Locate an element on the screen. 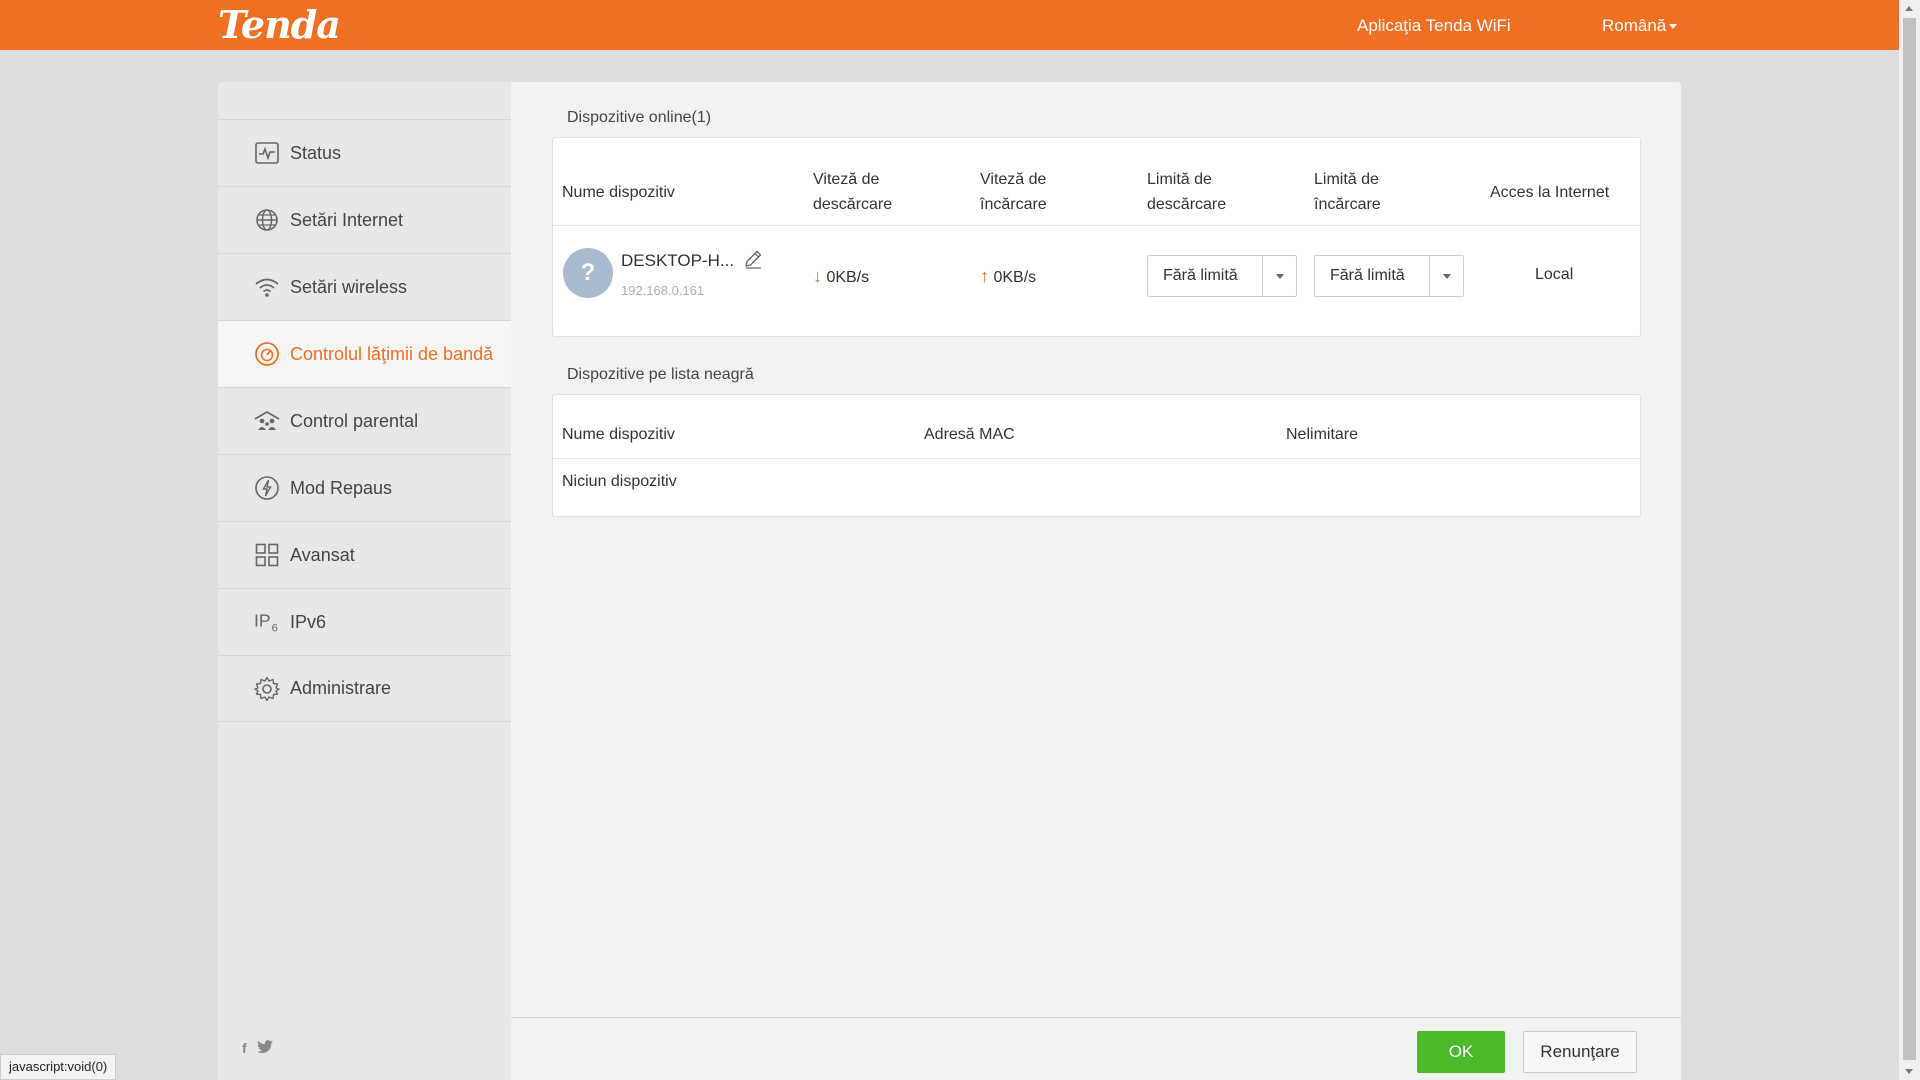 The height and width of the screenshot is (1080, 1920). col-download-limit: Limită de descărcare is located at coordinates (1187, 192).